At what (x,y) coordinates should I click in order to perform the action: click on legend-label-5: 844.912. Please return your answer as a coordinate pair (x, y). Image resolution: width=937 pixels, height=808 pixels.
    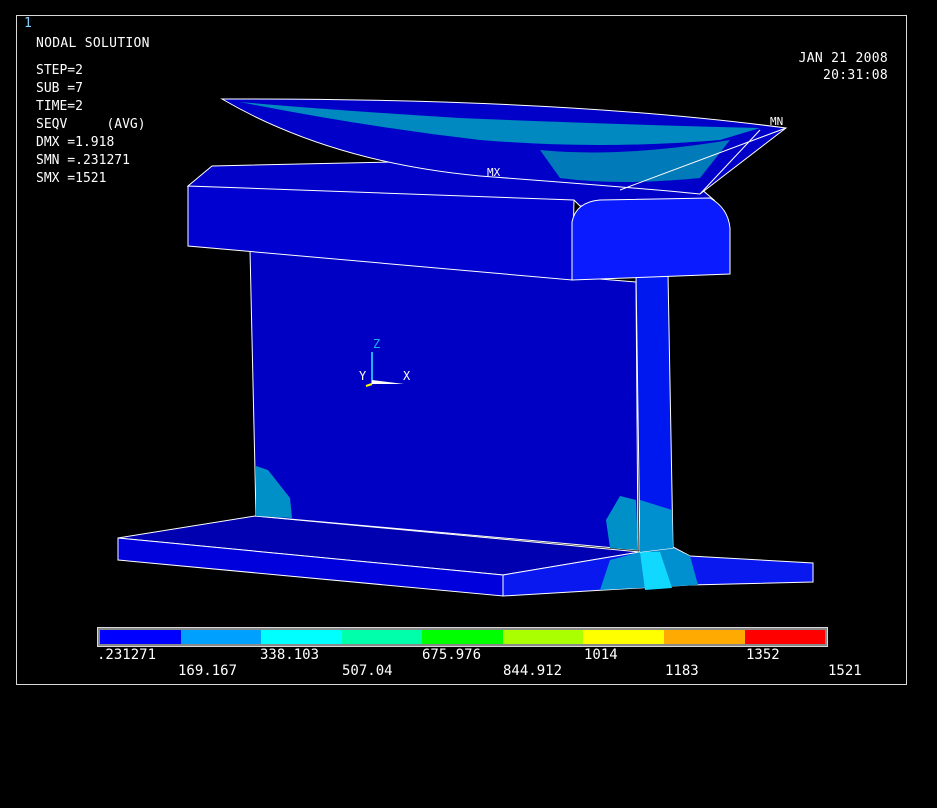
    Looking at the image, I should click on (533, 671).